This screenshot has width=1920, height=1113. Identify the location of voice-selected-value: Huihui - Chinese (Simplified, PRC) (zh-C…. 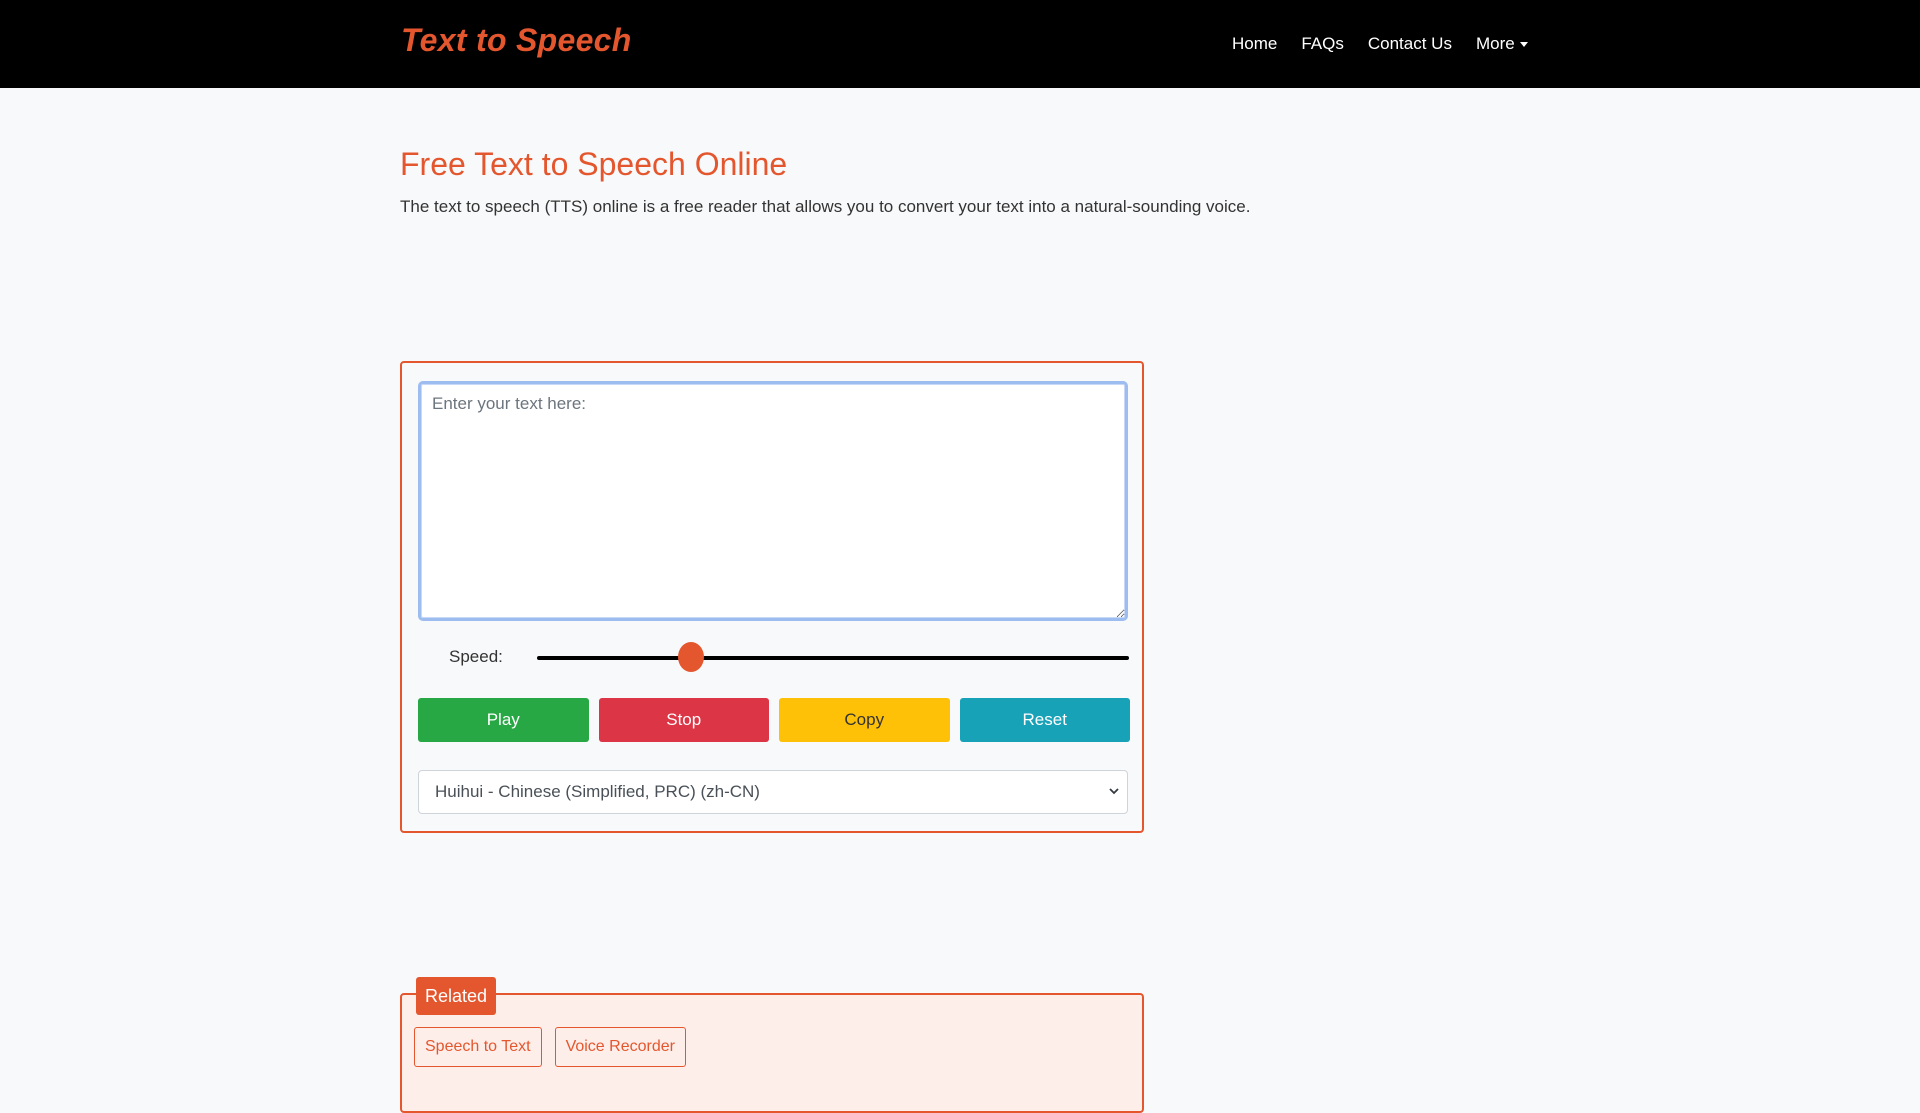
(597, 791).